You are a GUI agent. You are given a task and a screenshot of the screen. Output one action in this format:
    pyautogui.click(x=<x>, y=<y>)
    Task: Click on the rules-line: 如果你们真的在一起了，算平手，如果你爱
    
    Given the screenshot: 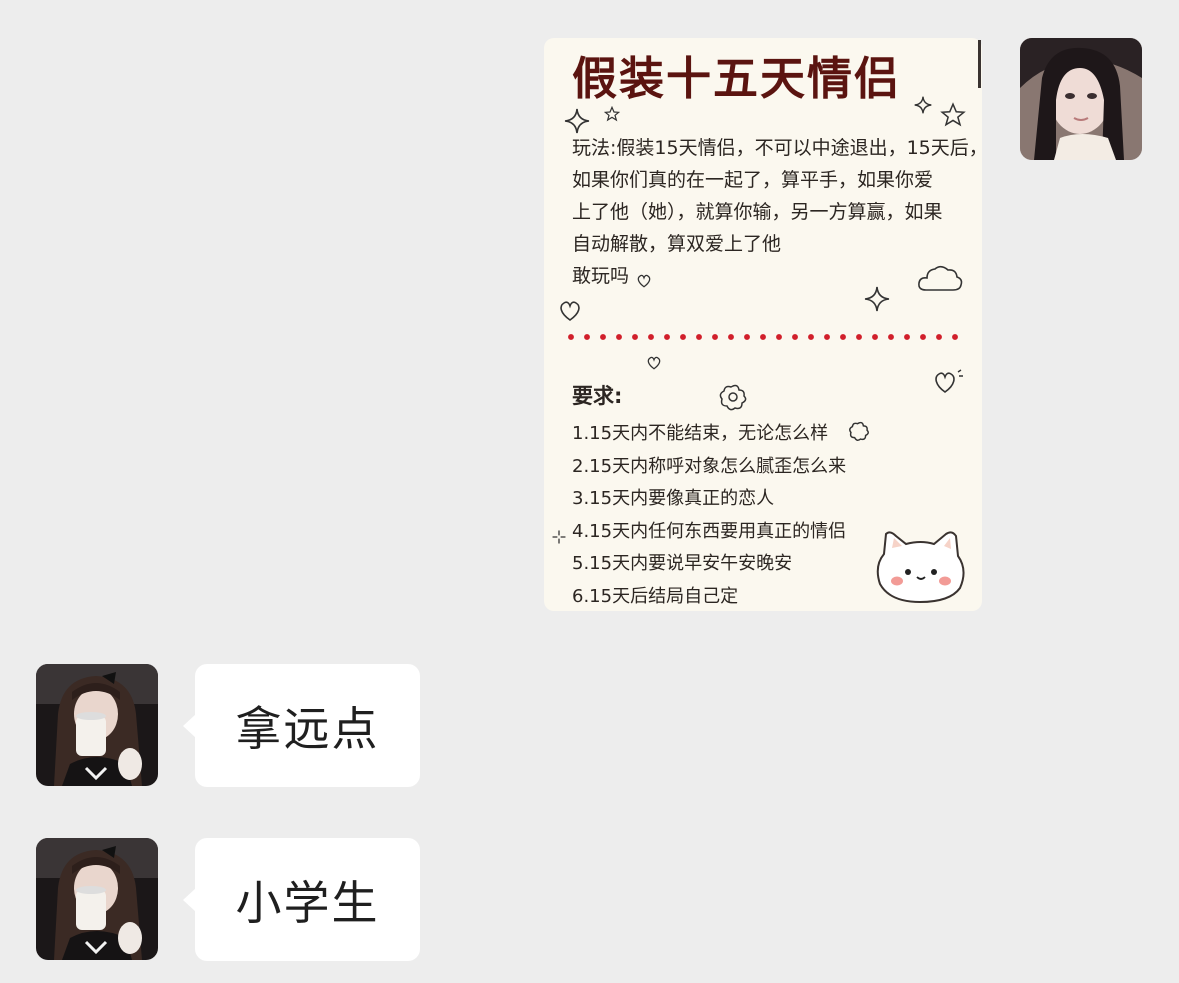 What is the action you would take?
    pyautogui.click(x=753, y=180)
    